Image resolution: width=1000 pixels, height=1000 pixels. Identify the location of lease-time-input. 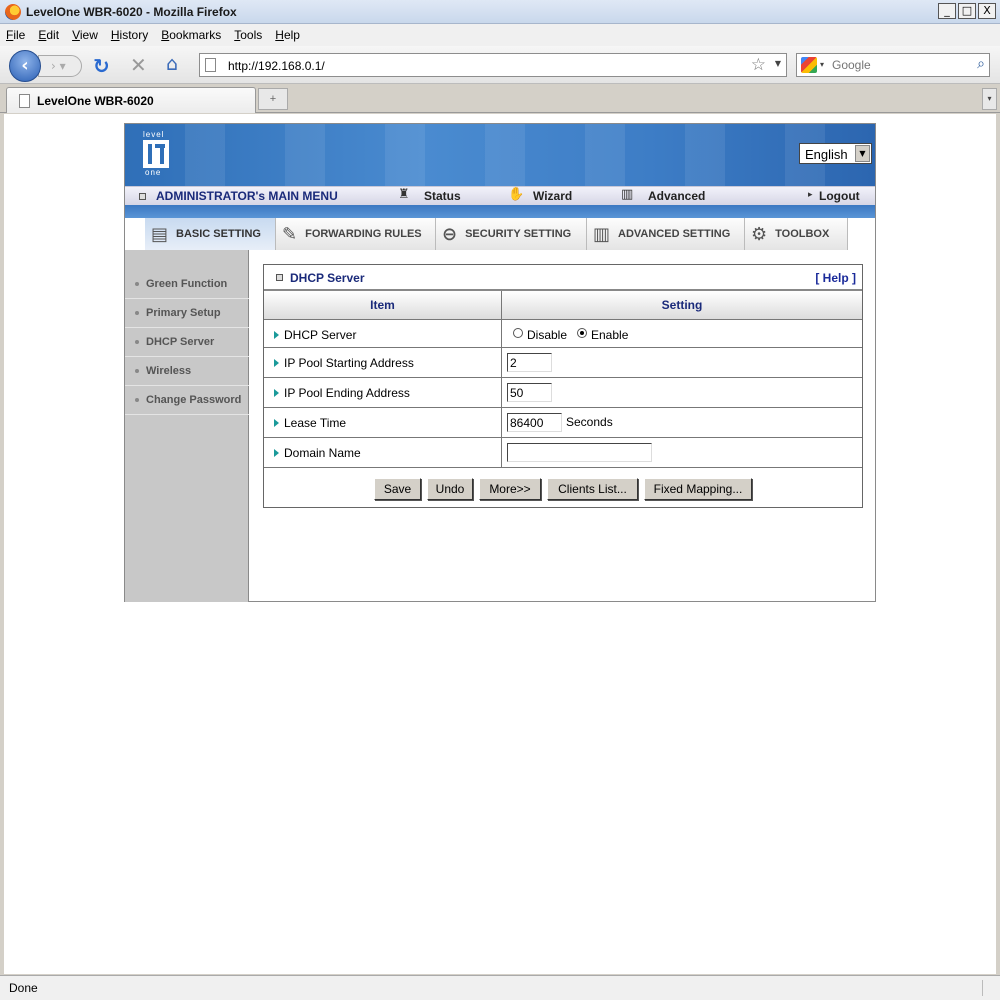
(534, 422).